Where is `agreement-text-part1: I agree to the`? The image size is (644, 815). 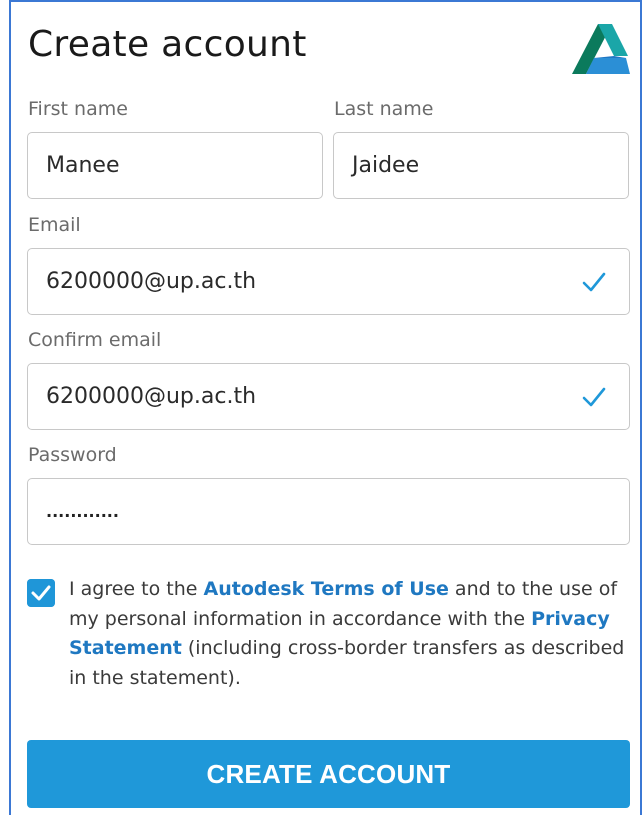 agreement-text-part1: I agree to the is located at coordinates (136, 589).